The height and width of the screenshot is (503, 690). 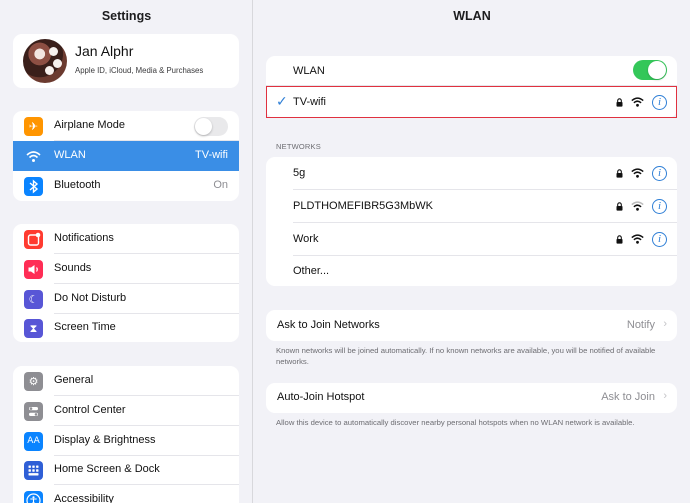 I want to click on ask-to-join-card: Ask to Join Networks Notify ›, so click(x=471, y=325).